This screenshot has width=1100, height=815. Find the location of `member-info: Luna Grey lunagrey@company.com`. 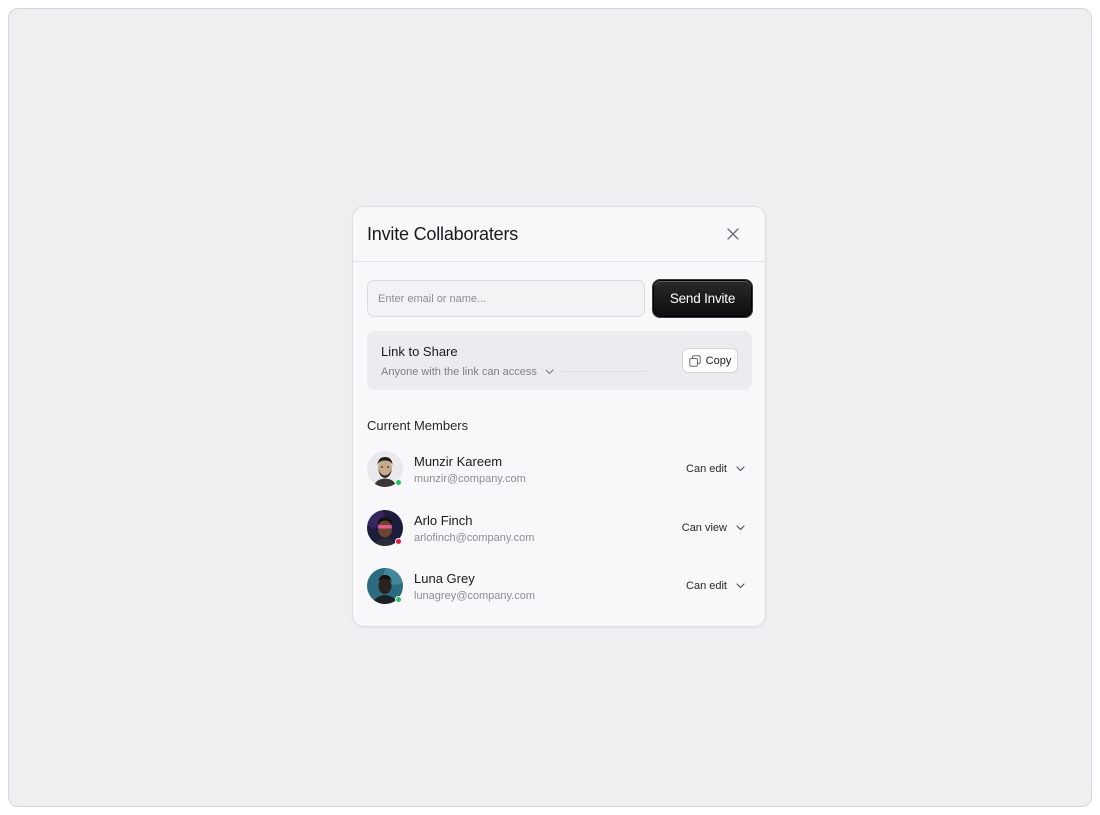

member-info: Luna Grey lunagrey@company.com is located at coordinates (550, 586).